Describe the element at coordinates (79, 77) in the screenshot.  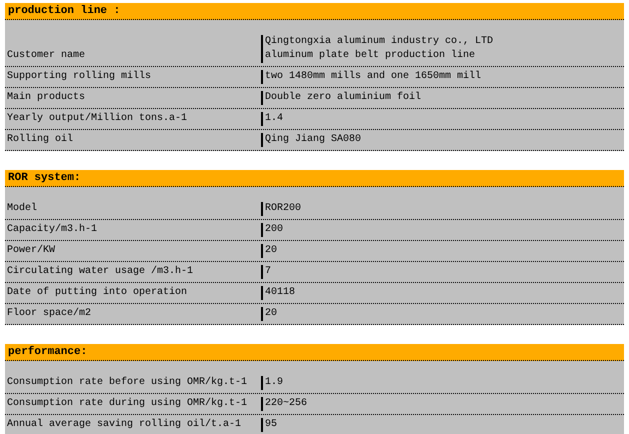
I see `row-label: Supporting rolling mills` at that location.